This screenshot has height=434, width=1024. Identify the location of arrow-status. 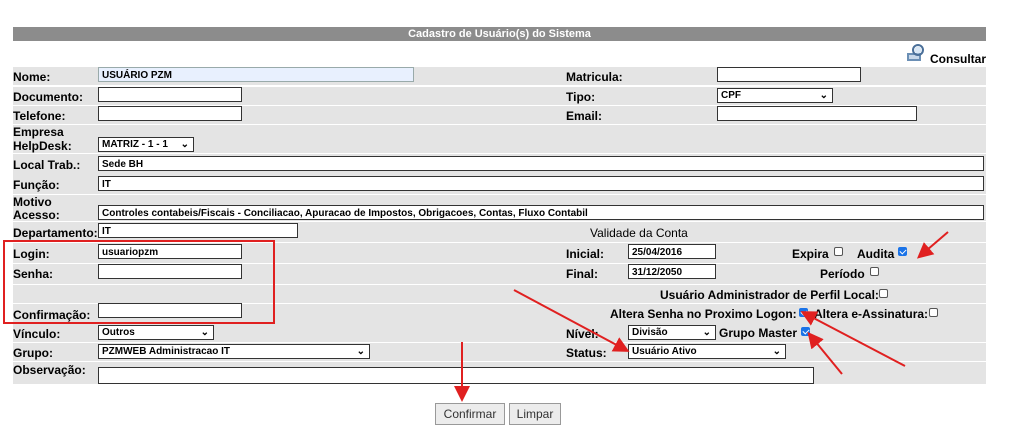
(571, 320).